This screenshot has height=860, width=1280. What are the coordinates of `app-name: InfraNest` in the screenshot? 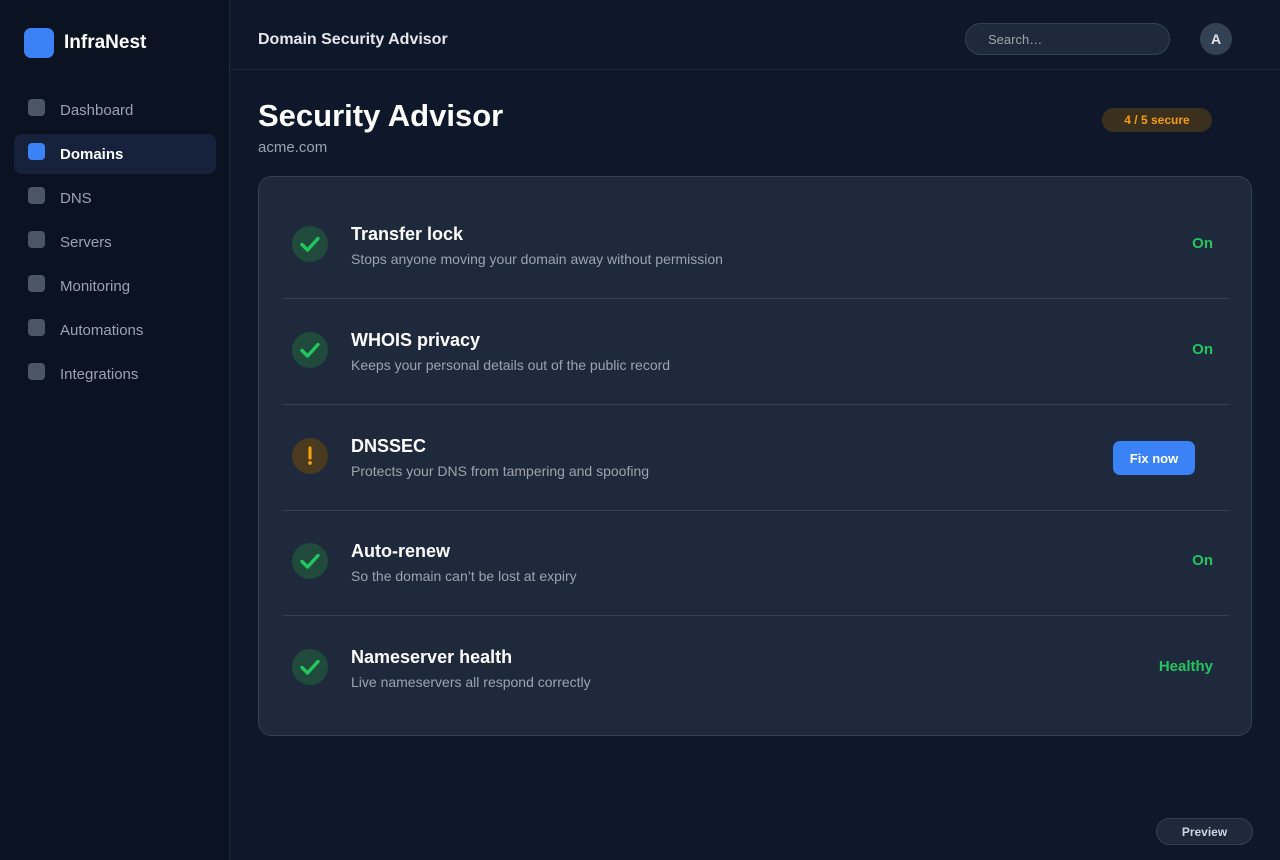 It's located at (105, 42).